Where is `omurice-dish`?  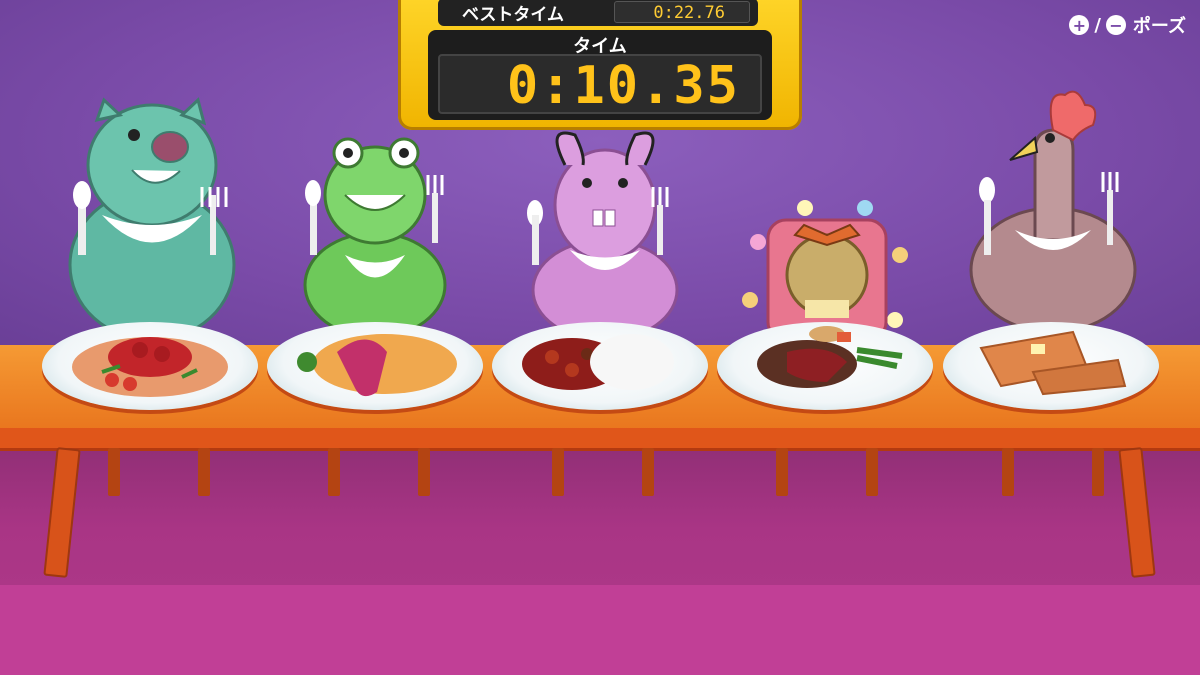
omurice-dish is located at coordinates (377, 365).